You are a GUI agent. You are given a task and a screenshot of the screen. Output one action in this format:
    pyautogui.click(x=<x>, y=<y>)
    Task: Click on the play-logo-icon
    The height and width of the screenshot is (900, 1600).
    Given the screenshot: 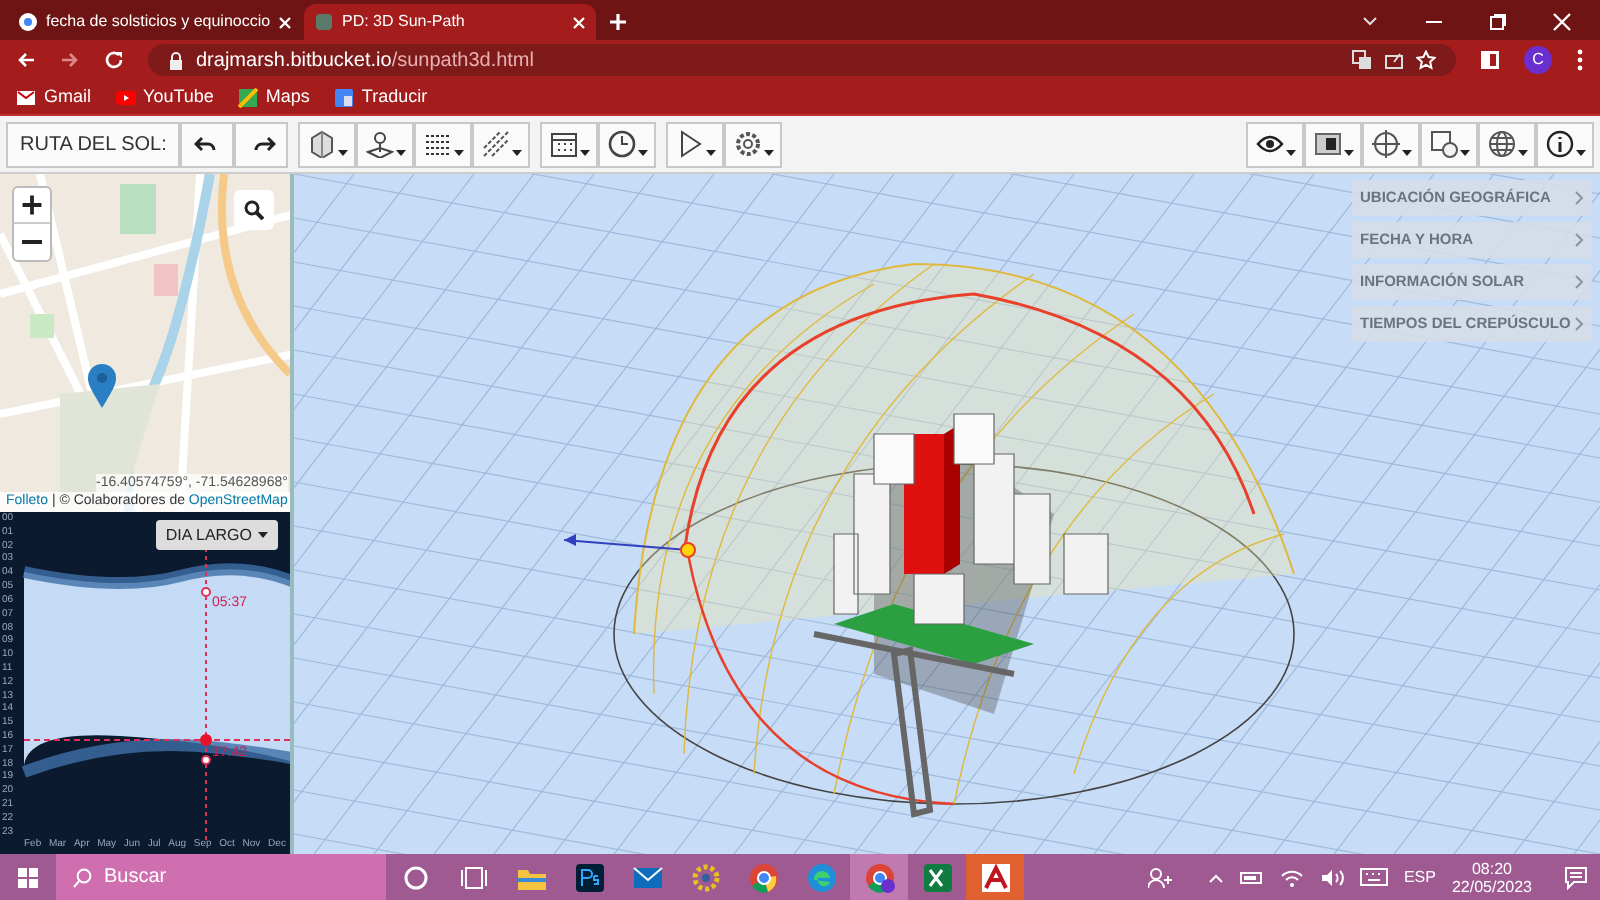 What is the action you would take?
    pyautogui.click(x=125, y=97)
    